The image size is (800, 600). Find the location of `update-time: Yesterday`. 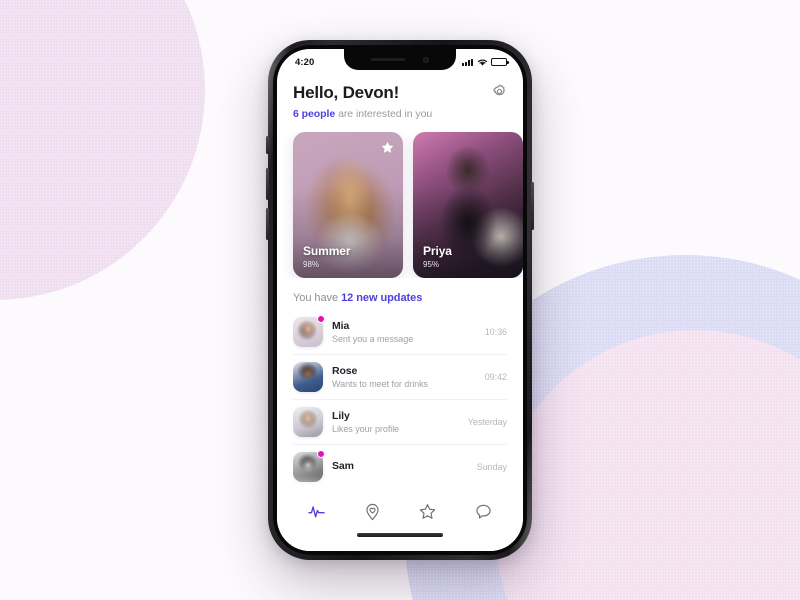

update-time: Yesterday is located at coordinates (487, 422).